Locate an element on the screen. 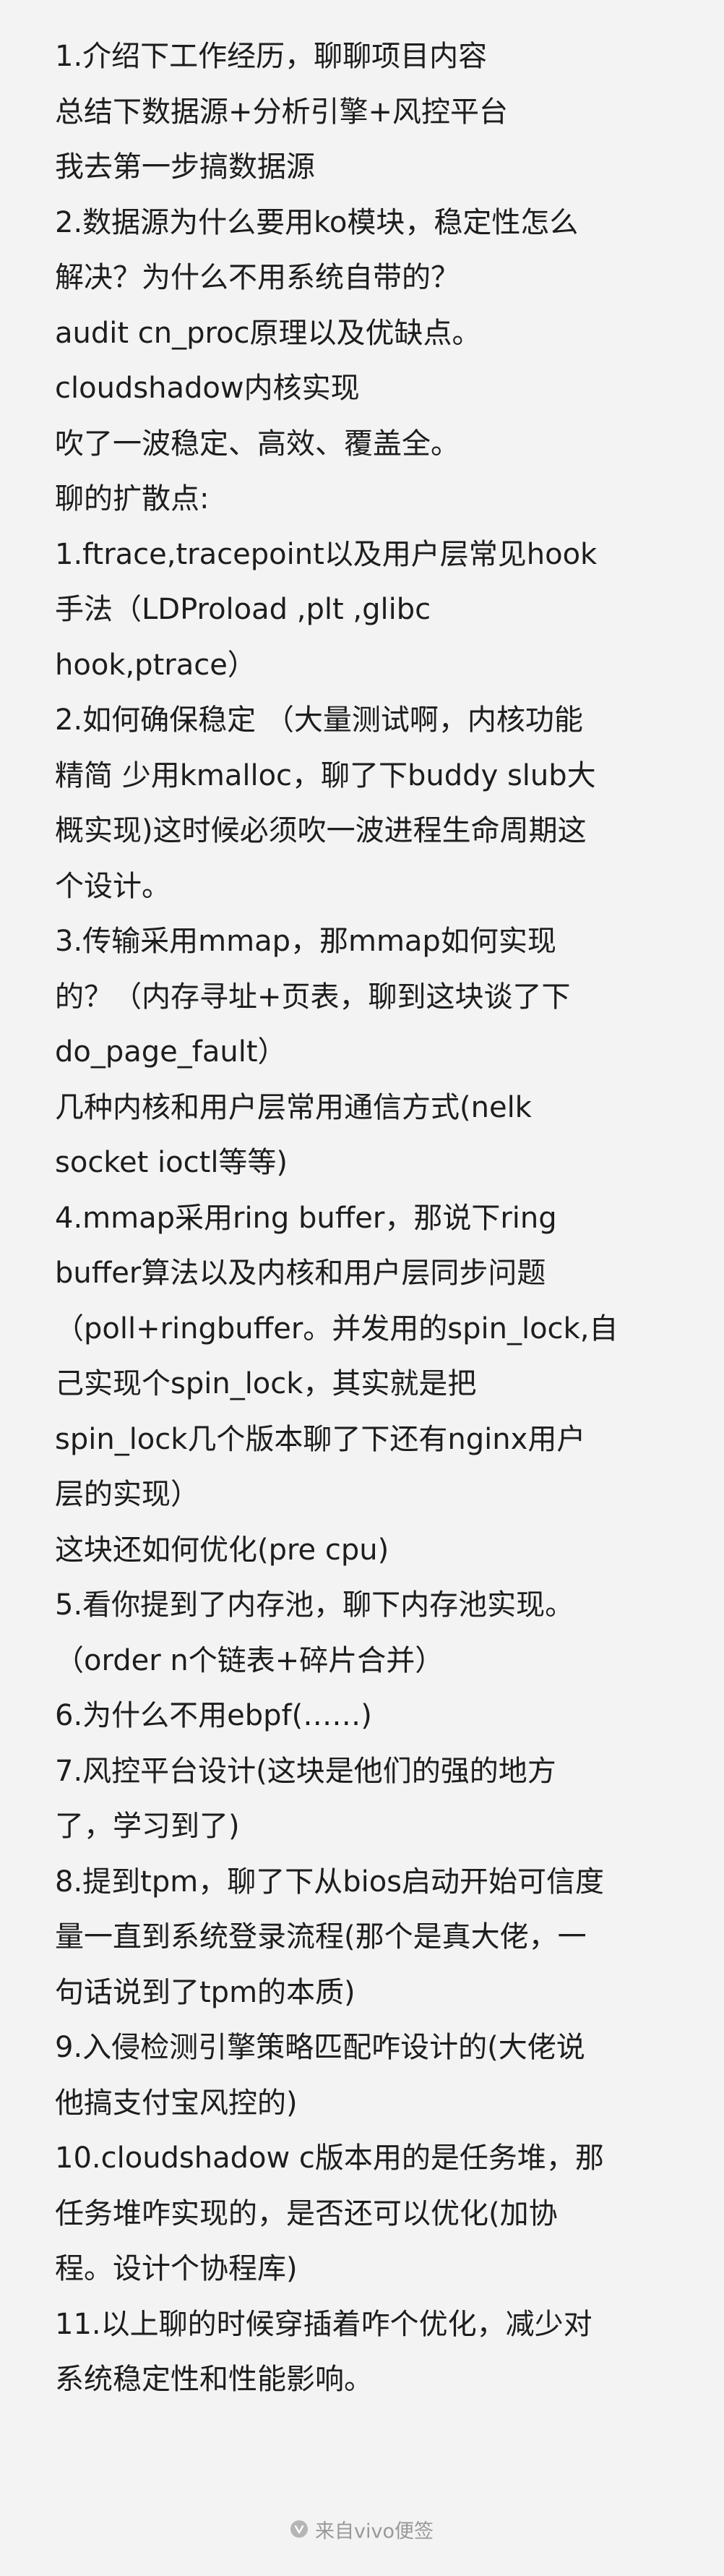  note-footer: 来自vivo便签 is located at coordinates (362, 2529).